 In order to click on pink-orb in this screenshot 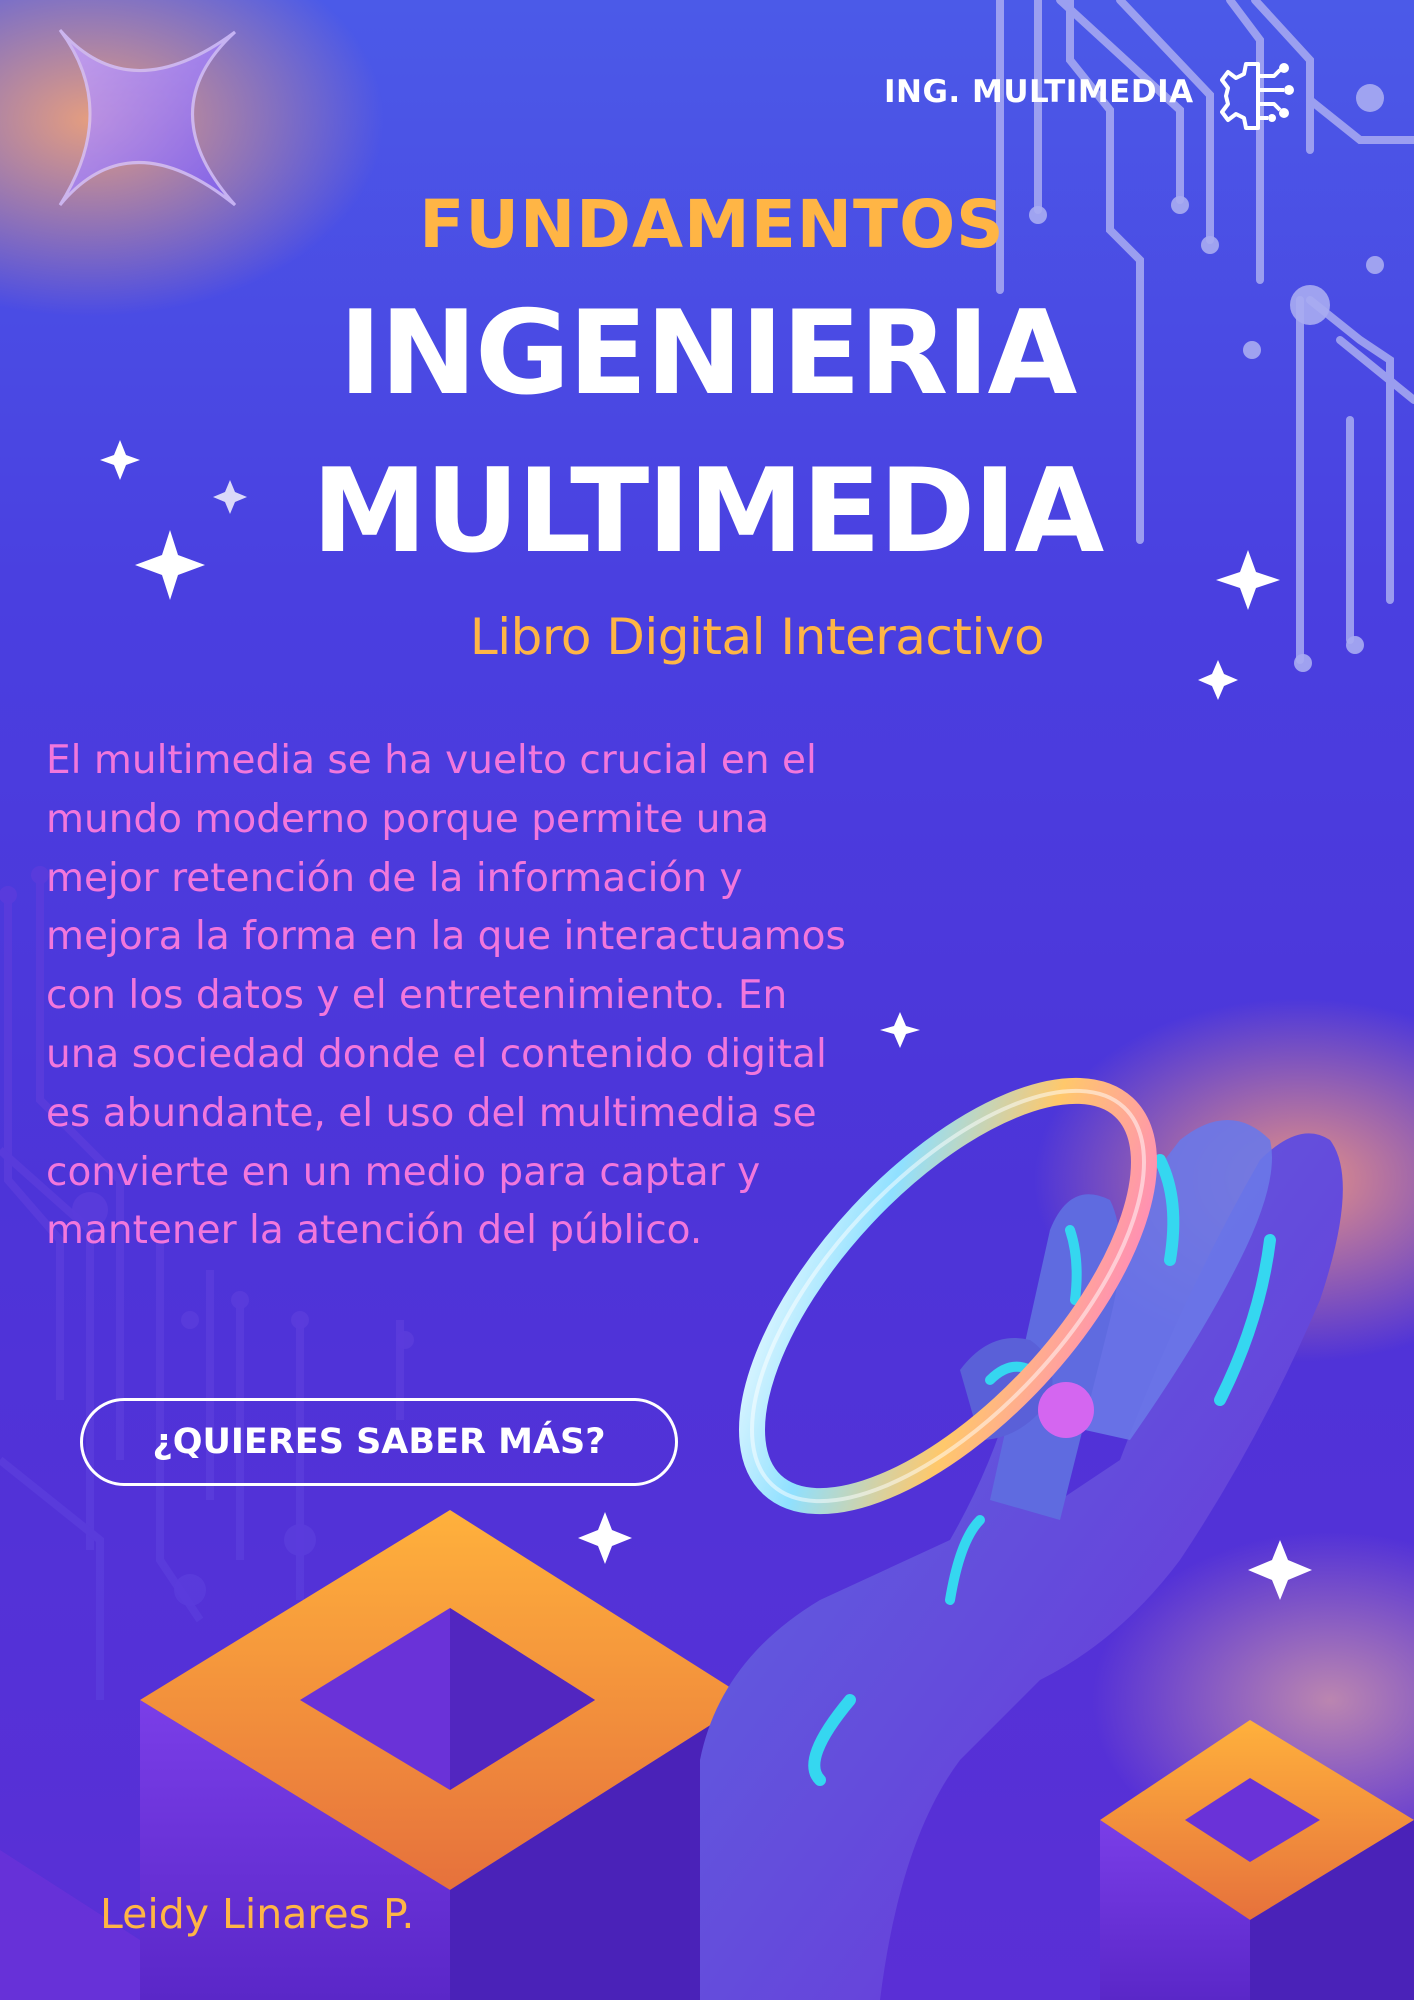, I will do `click(1066, 1410)`.